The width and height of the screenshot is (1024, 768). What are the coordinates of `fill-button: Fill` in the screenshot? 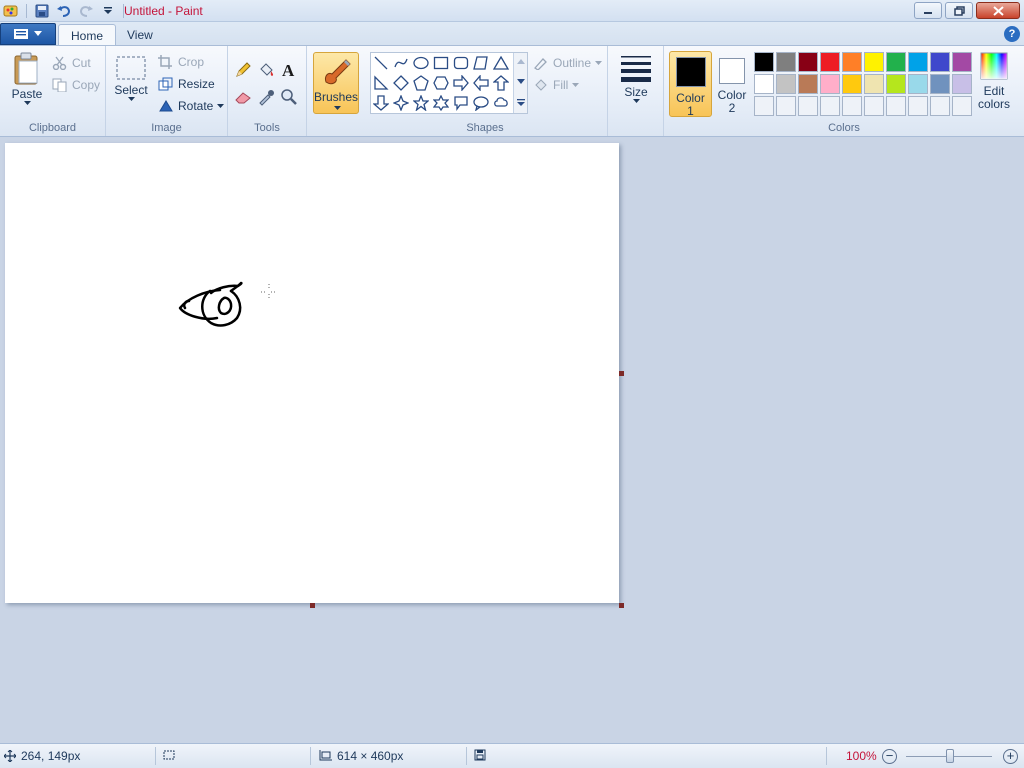 It's located at (556, 85).